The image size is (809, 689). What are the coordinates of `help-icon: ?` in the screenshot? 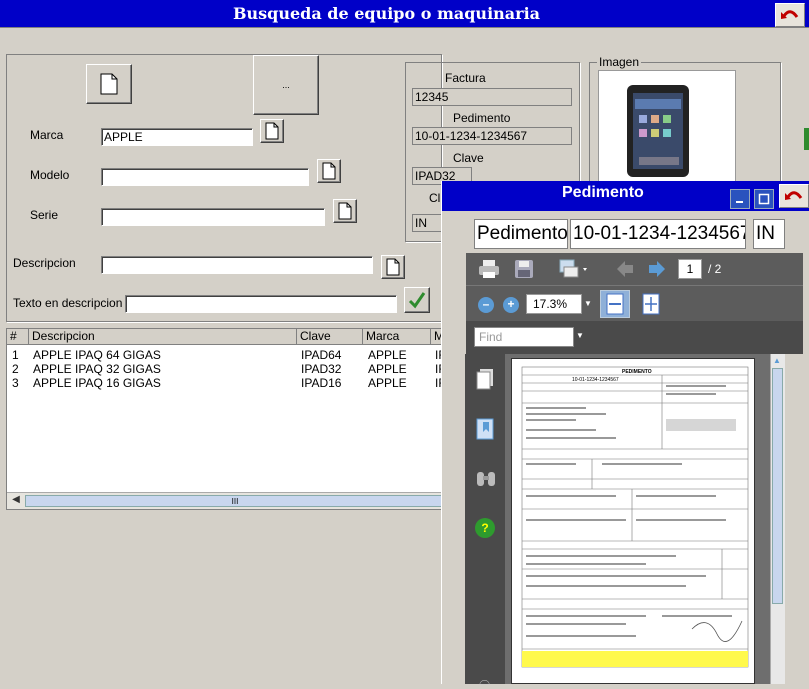 It's located at (485, 528).